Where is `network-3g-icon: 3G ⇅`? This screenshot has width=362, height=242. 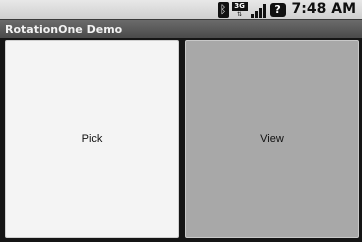
network-3g-icon: 3G ⇅ is located at coordinates (239, 9).